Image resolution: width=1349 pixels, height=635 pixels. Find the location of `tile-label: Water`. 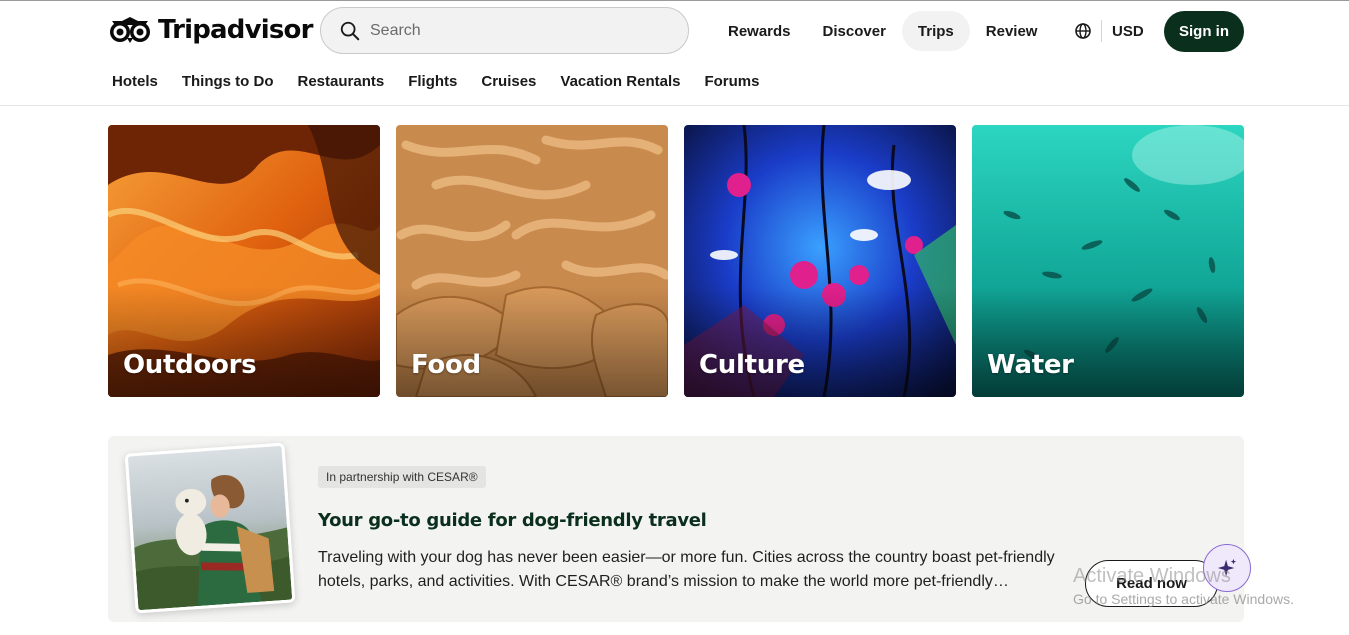

tile-label: Water is located at coordinates (1030, 365).